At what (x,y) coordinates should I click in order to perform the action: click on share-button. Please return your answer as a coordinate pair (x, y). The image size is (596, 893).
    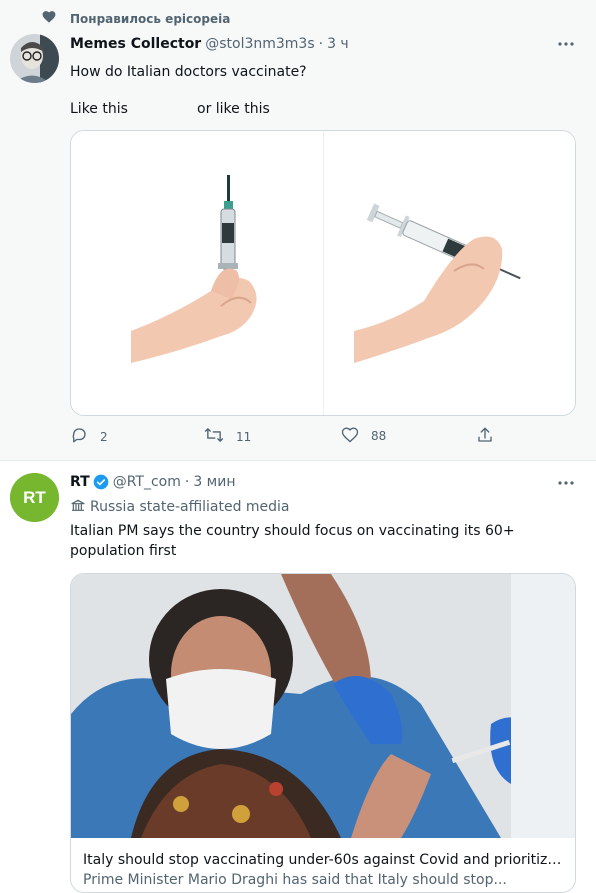
    Looking at the image, I should click on (485, 436).